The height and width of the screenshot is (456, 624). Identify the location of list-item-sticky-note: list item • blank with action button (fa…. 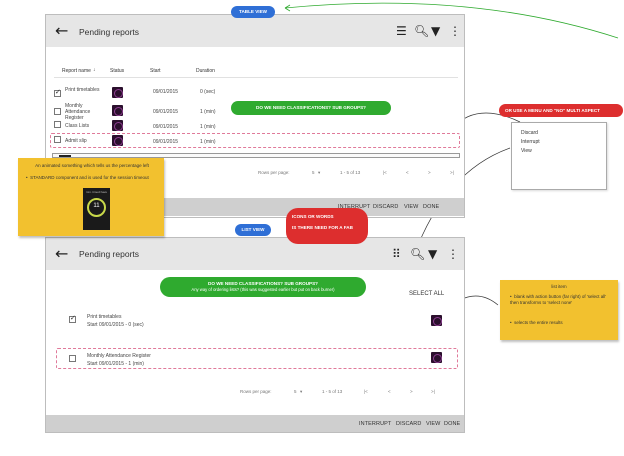
(559, 310).